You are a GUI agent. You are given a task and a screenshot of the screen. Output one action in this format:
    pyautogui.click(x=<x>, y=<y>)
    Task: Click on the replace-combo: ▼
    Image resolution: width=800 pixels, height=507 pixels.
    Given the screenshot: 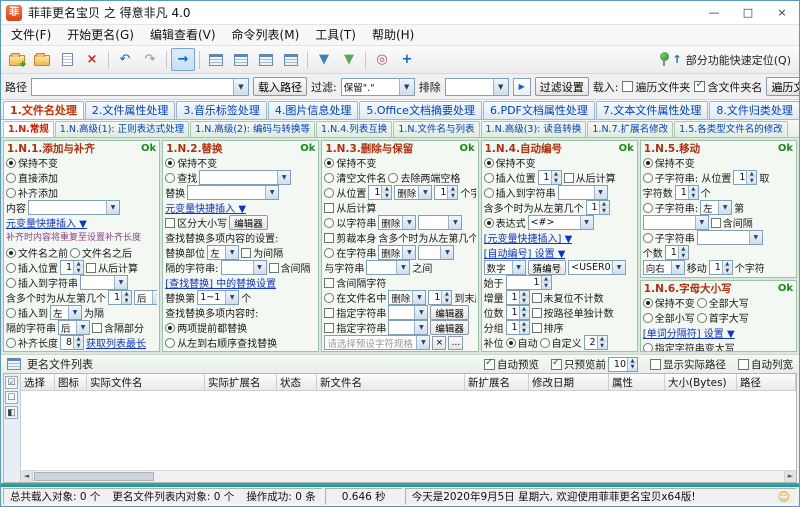 What is the action you would take?
    pyautogui.click(x=233, y=192)
    